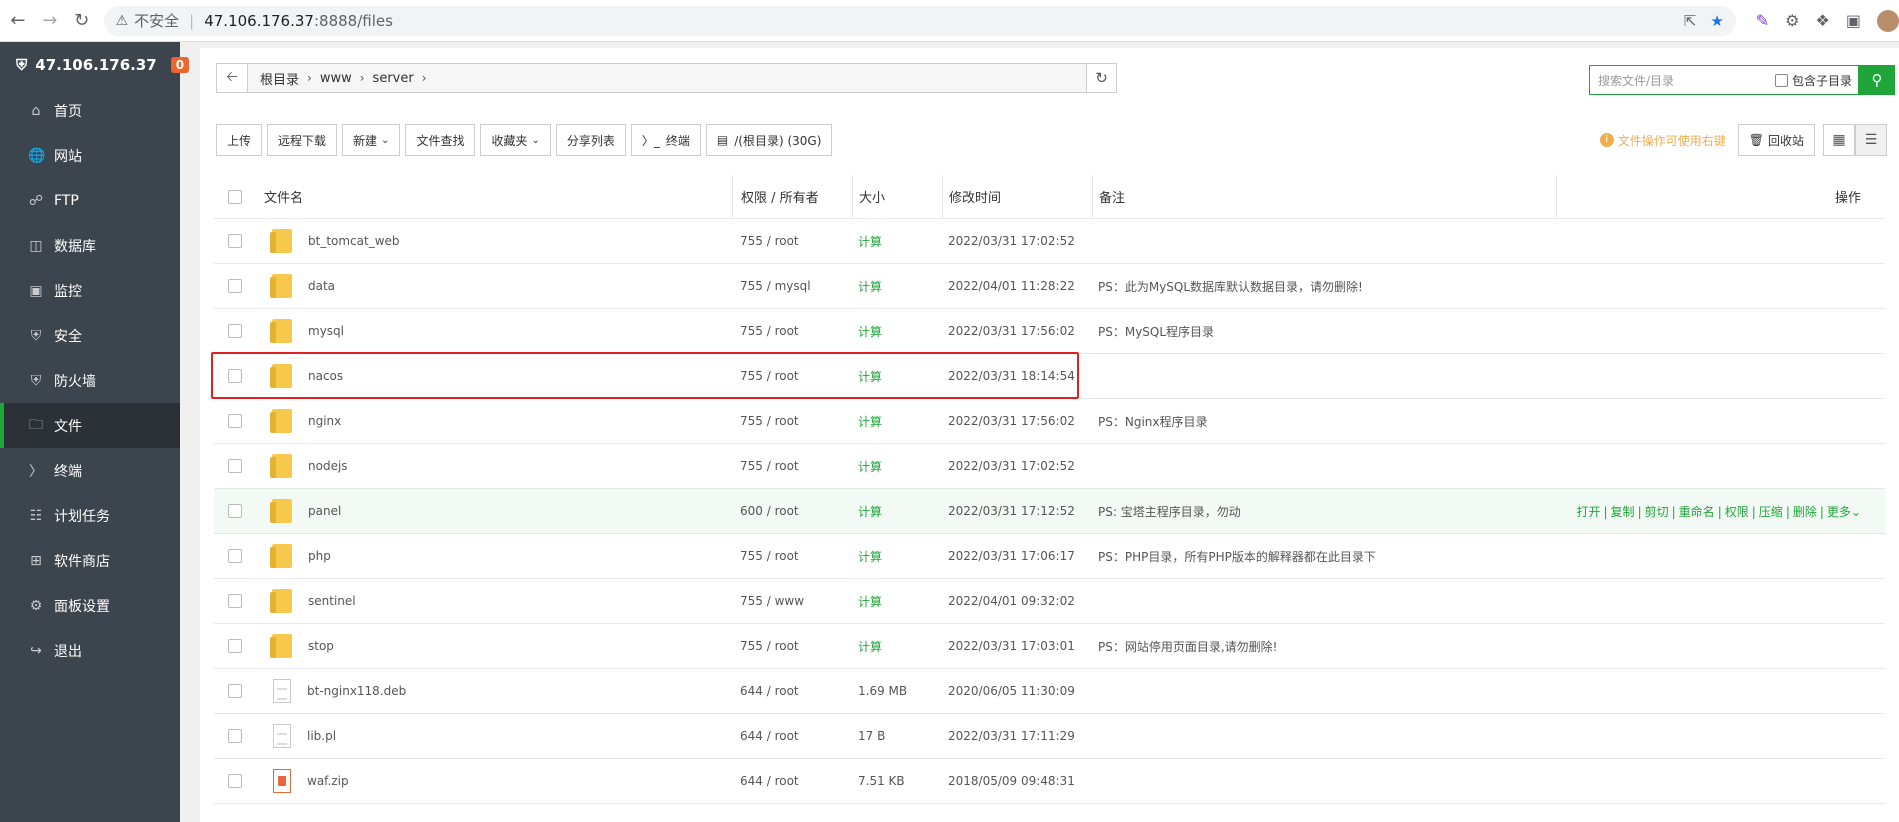 This screenshot has width=1899, height=822. What do you see at coordinates (336, 78) in the screenshot?
I see `breadcrumb-www: www` at bounding box center [336, 78].